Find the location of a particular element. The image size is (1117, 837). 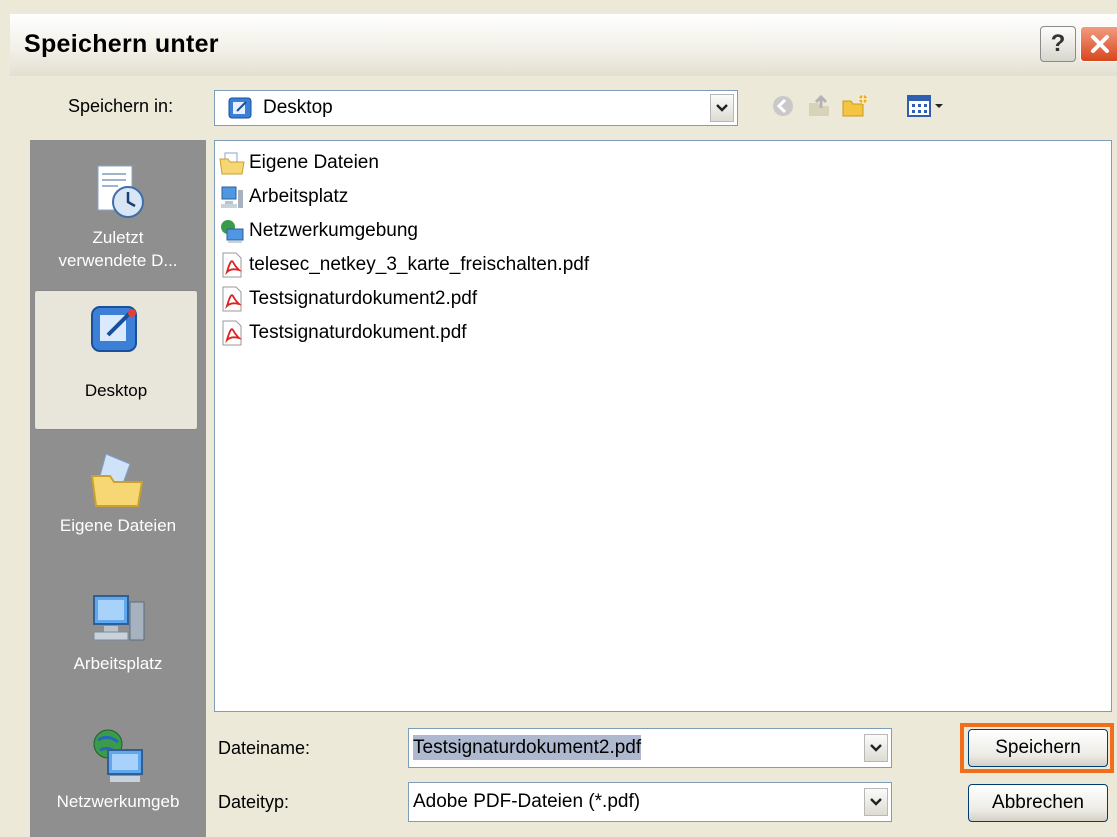

filename-value: Testsignaturdokument2.pdf is located at coordinates (527, 747).